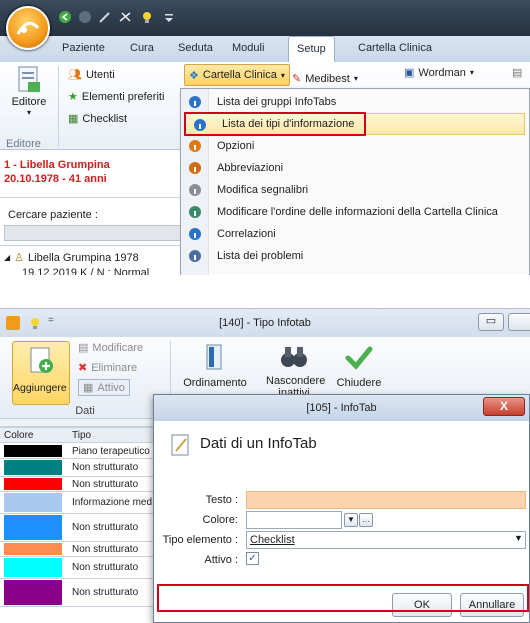 The height and width of the screenshot is (623, 530). Describe the element at coordinates (194, 75) in the screenshot. I see `cartella-icon: ❖` at that location.